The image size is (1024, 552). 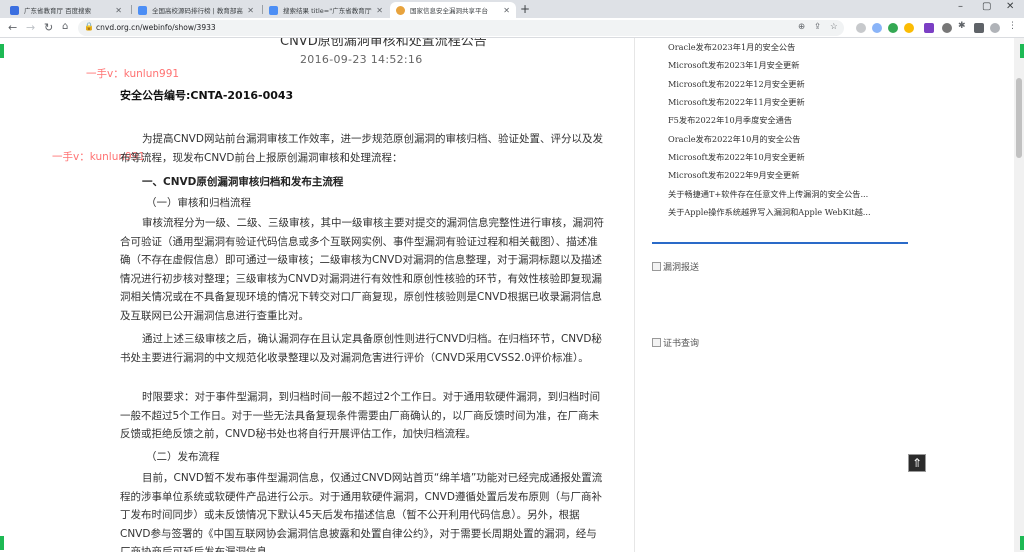 I want to click on tab-university-ranking: 全国高校源码排行榜 | 教育部高校 ✕, so click(x=196, y=10).